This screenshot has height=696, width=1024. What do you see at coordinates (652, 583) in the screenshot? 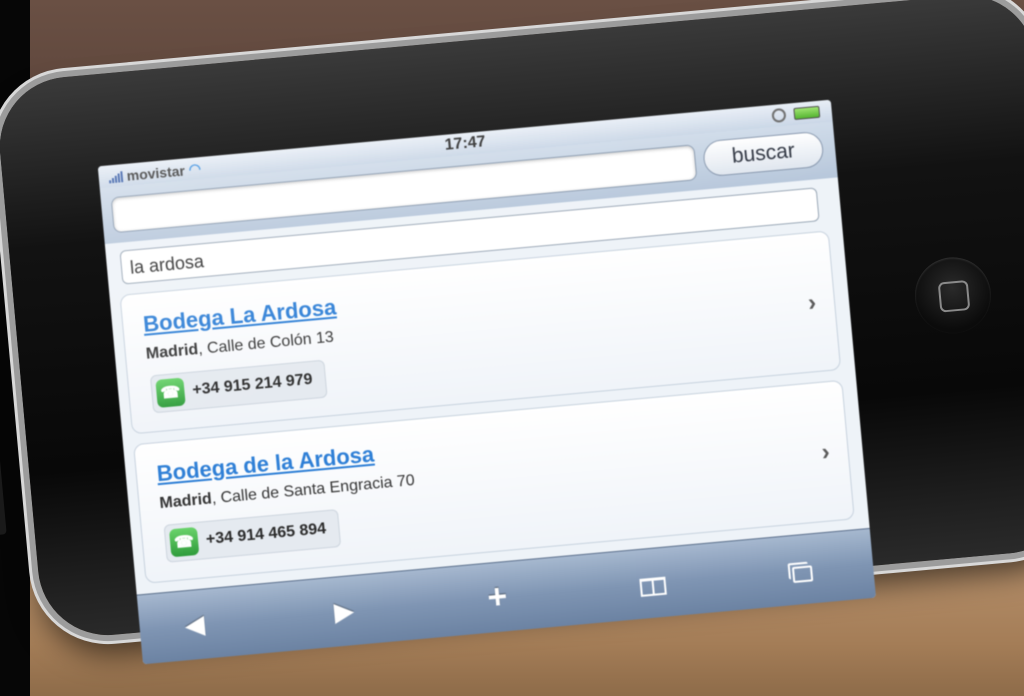
I see `bookmarks-icon` at bounding box center [652, 583].